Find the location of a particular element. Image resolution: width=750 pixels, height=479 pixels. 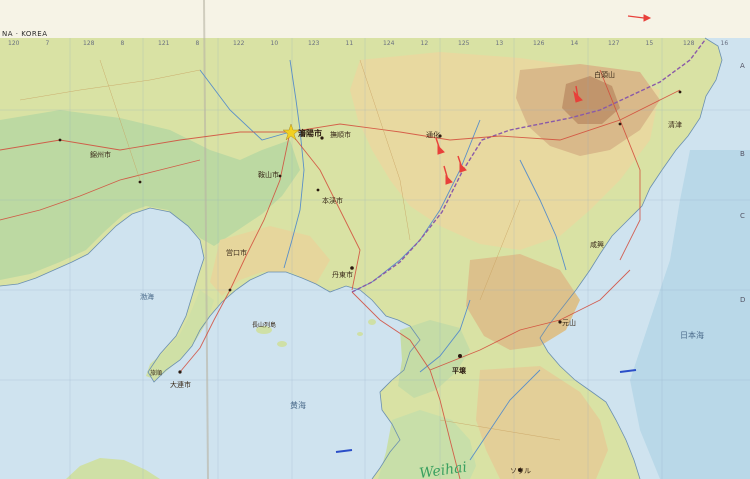

longitude-tick: 12 is located at coordinates (424, 43).